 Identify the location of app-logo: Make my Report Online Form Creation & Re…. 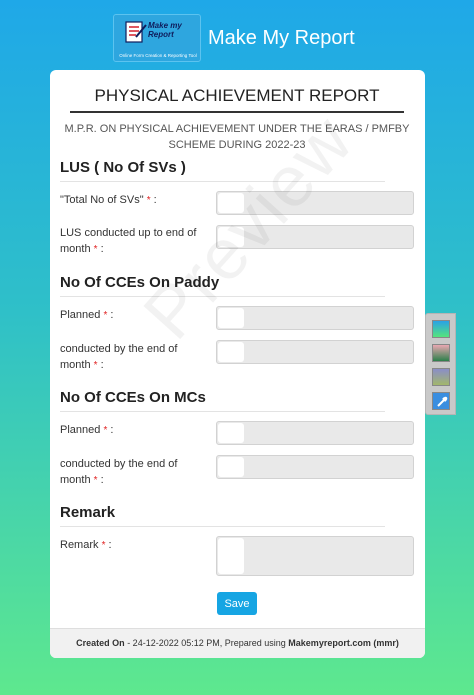
(157, 38).